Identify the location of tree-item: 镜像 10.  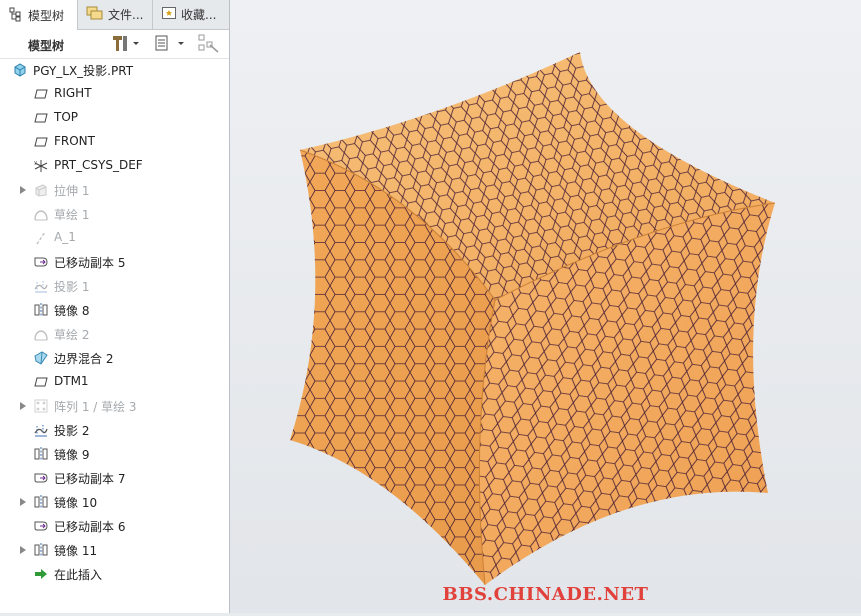
(114, 502).